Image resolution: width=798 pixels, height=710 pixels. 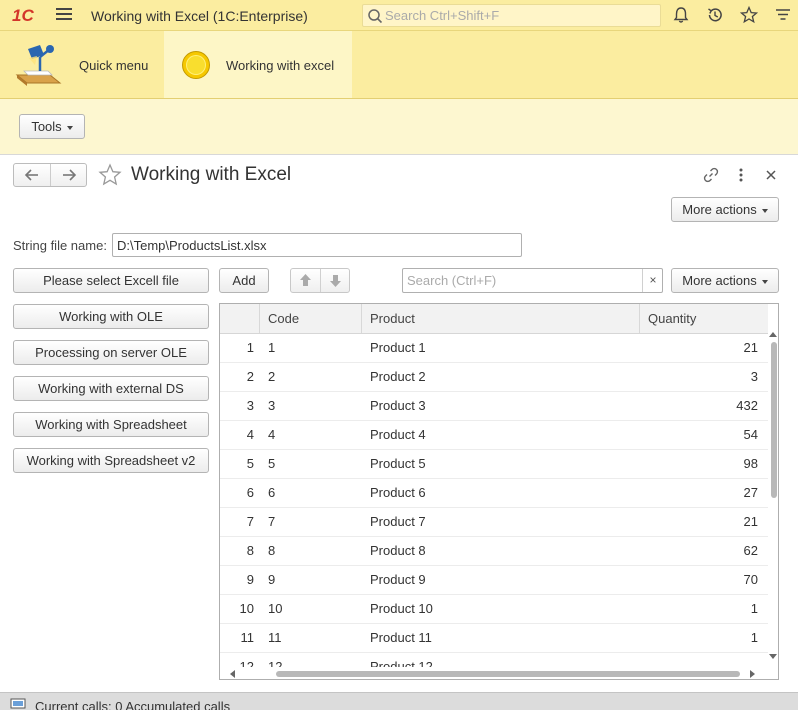 I want to click on table-row: 2 2 Product 2 3, so click(x=494, y=377).